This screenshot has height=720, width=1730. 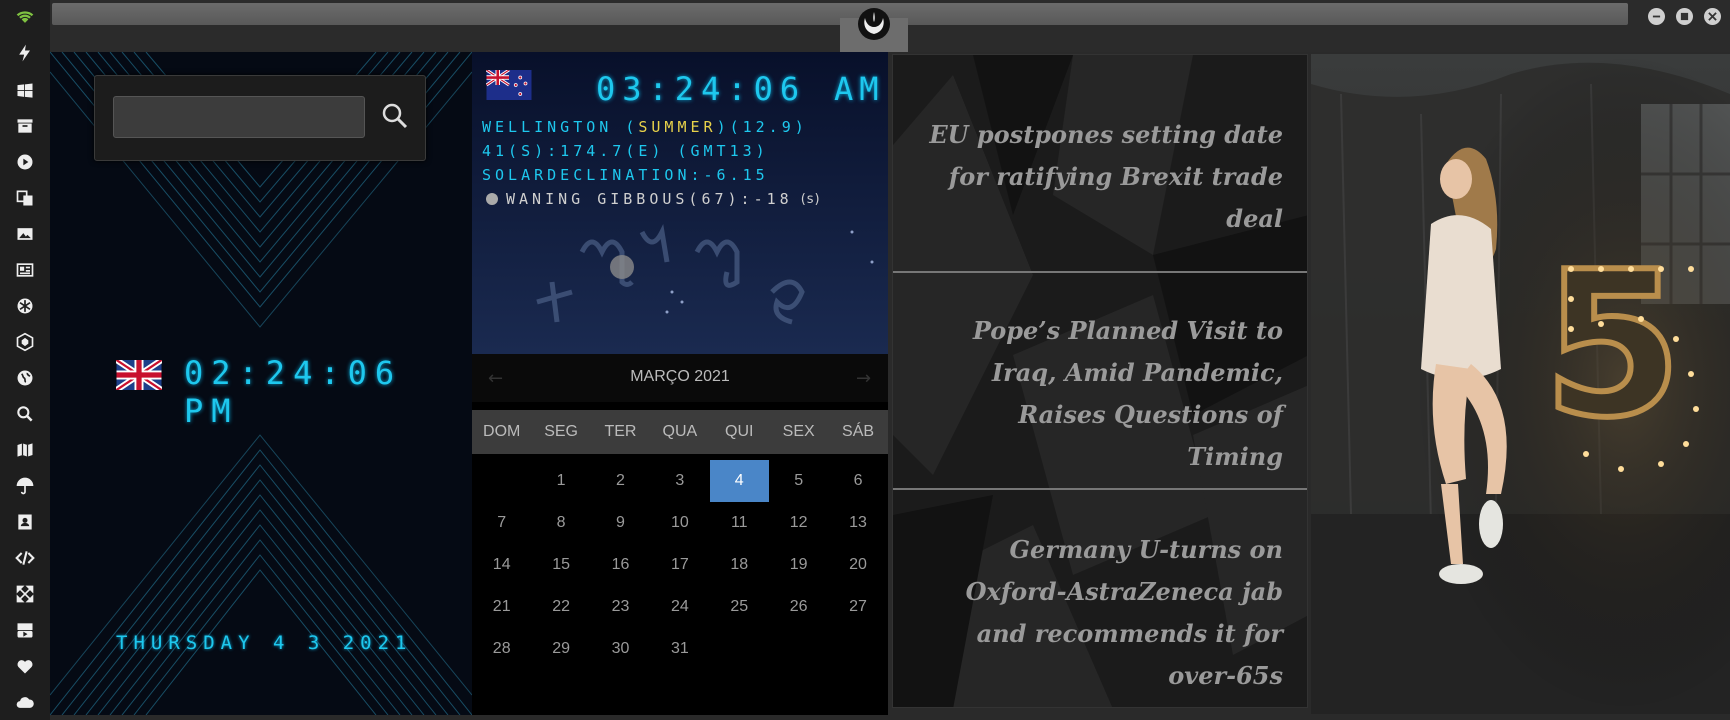 I want to click on calendar-day: 16, so click(x=620, y=565).